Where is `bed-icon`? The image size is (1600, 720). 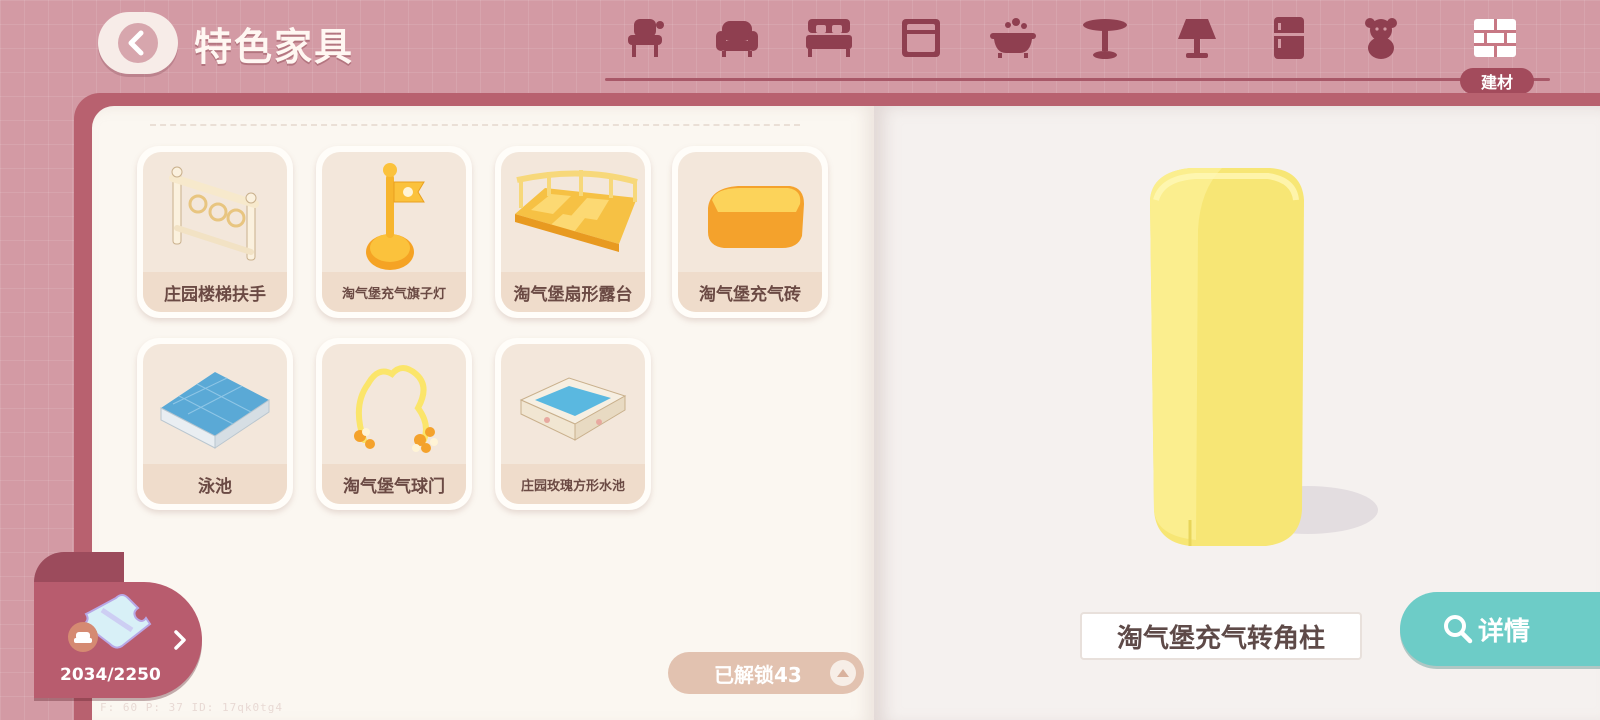
bed-icon is located at coordinates (829, 38).